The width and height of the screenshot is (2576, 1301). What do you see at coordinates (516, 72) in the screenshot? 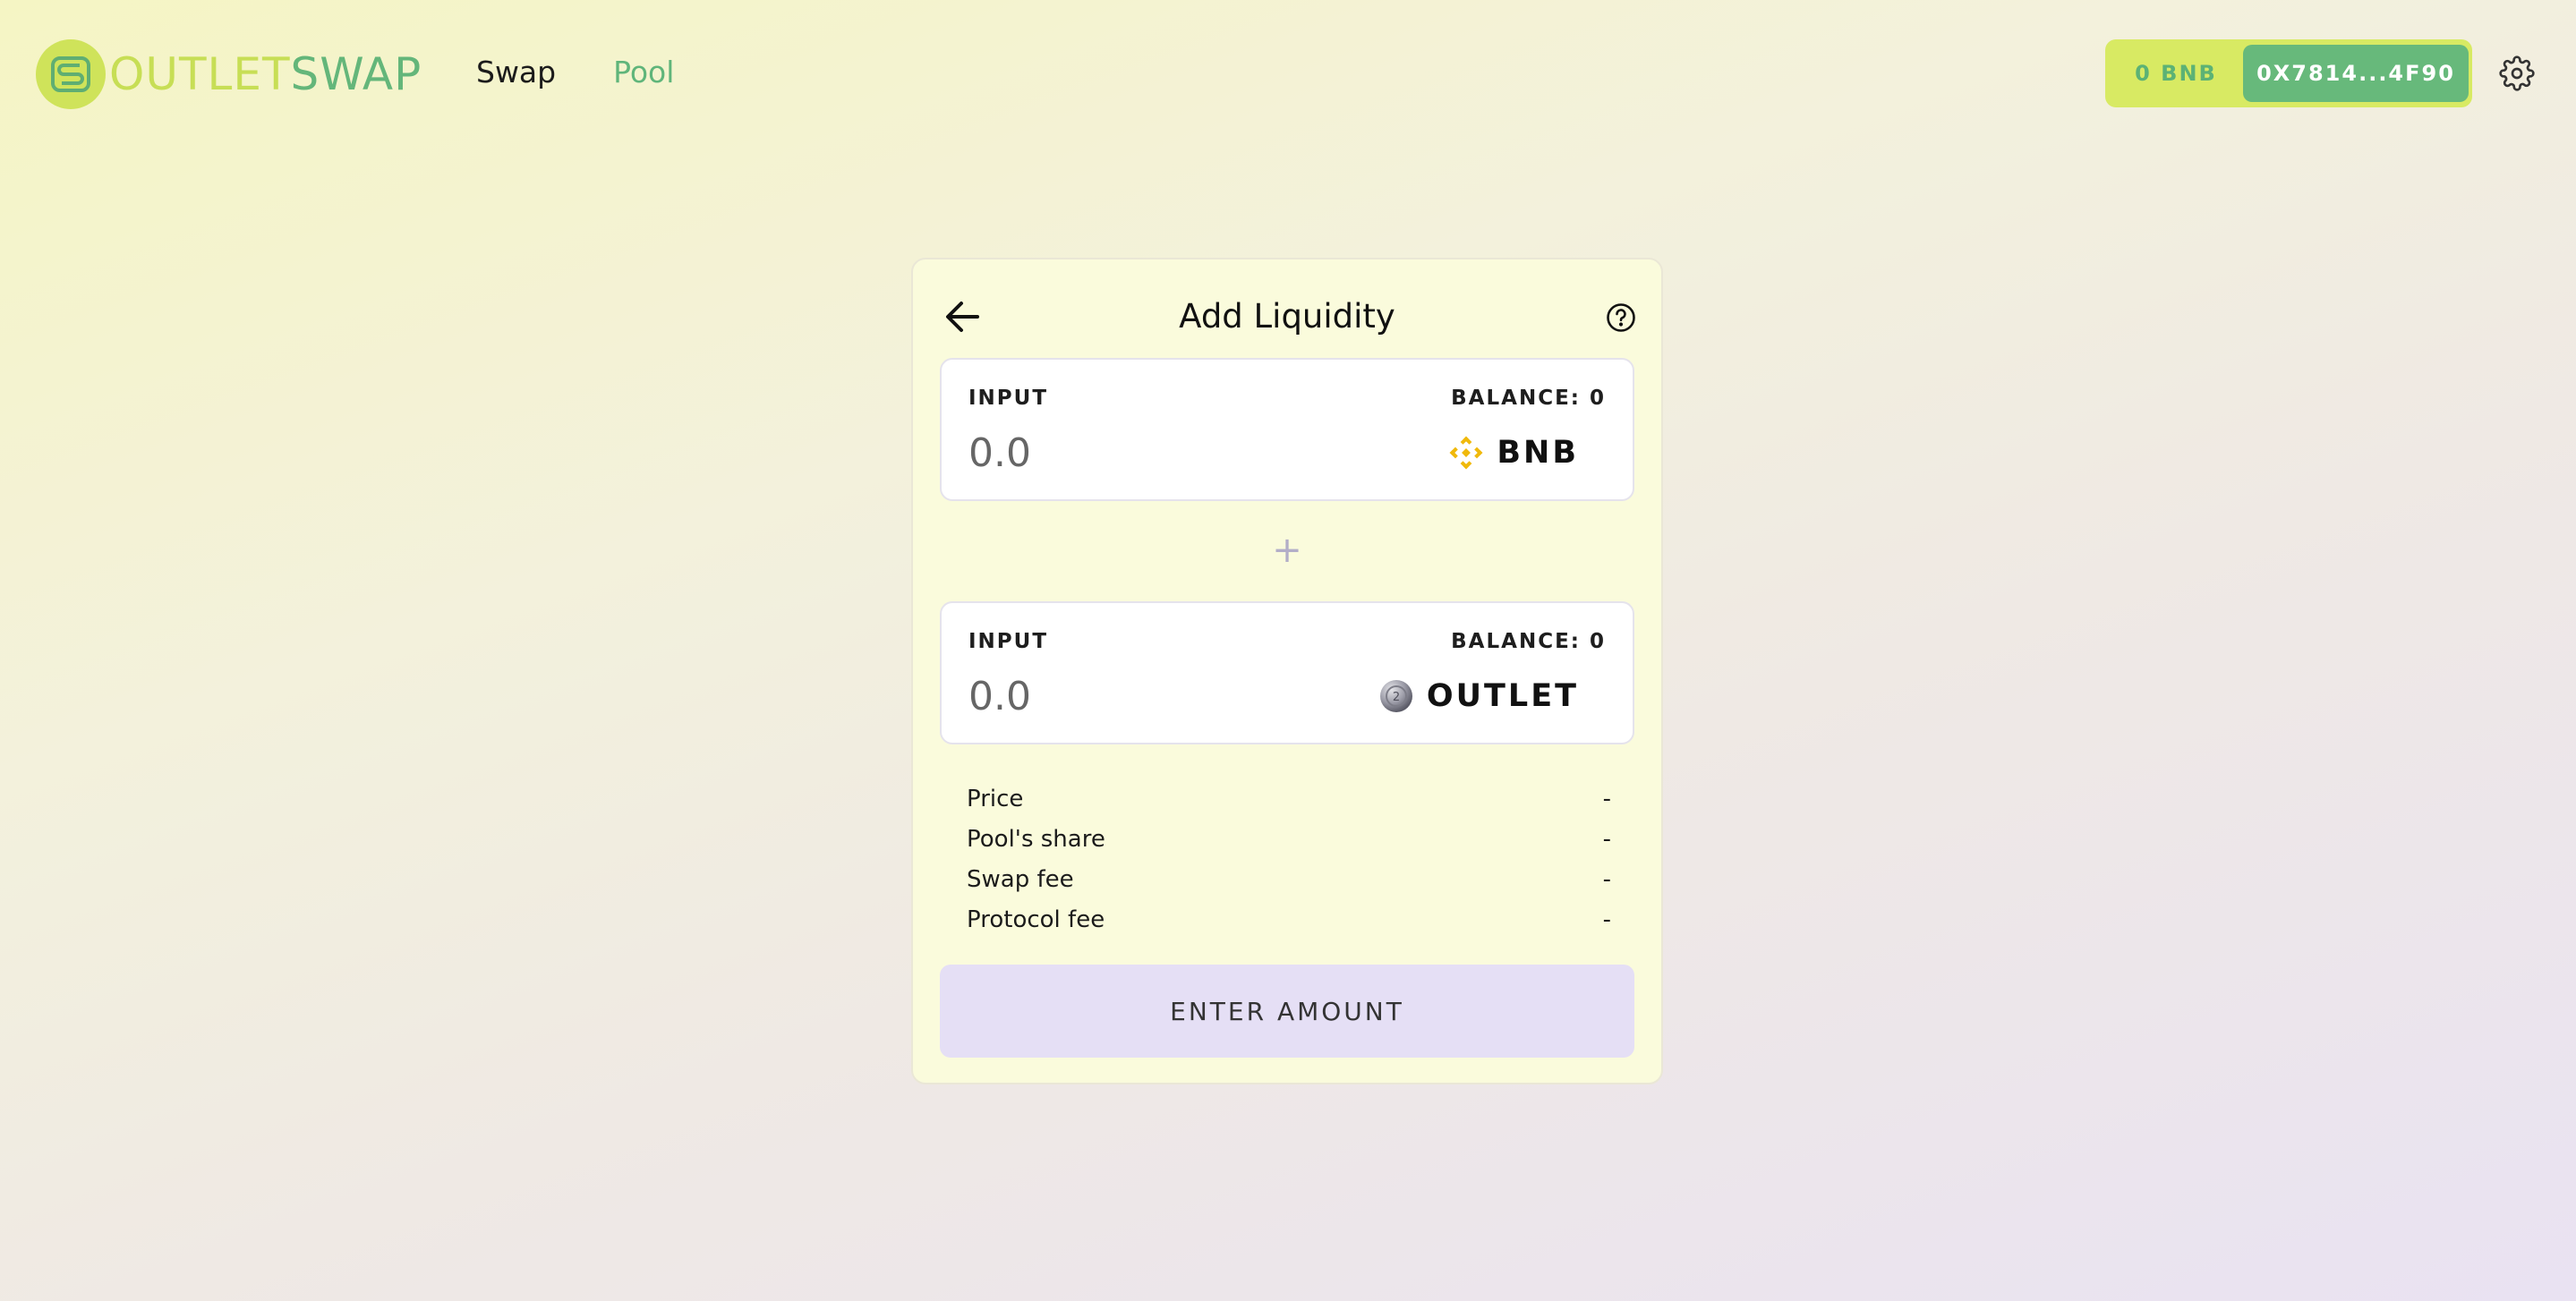
I see `nav-swap: Swap` at bounding box center [516, 72].